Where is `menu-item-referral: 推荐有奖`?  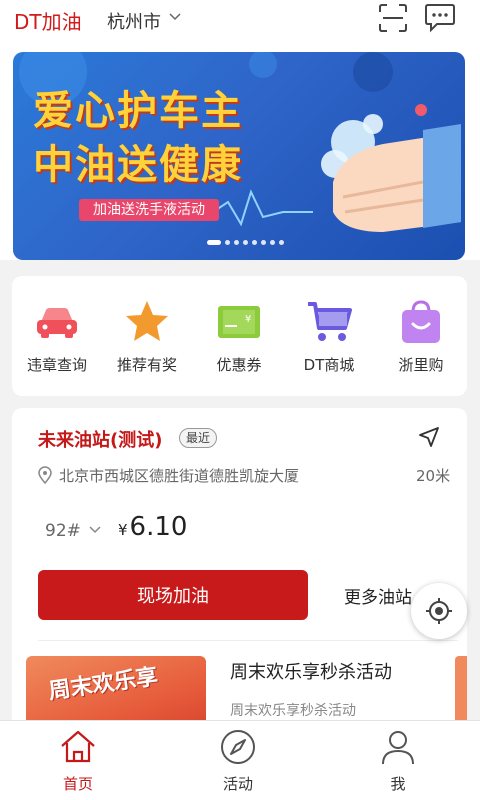
menu-item-referral: 推荐有奖 is located at coordinates (147, 338).